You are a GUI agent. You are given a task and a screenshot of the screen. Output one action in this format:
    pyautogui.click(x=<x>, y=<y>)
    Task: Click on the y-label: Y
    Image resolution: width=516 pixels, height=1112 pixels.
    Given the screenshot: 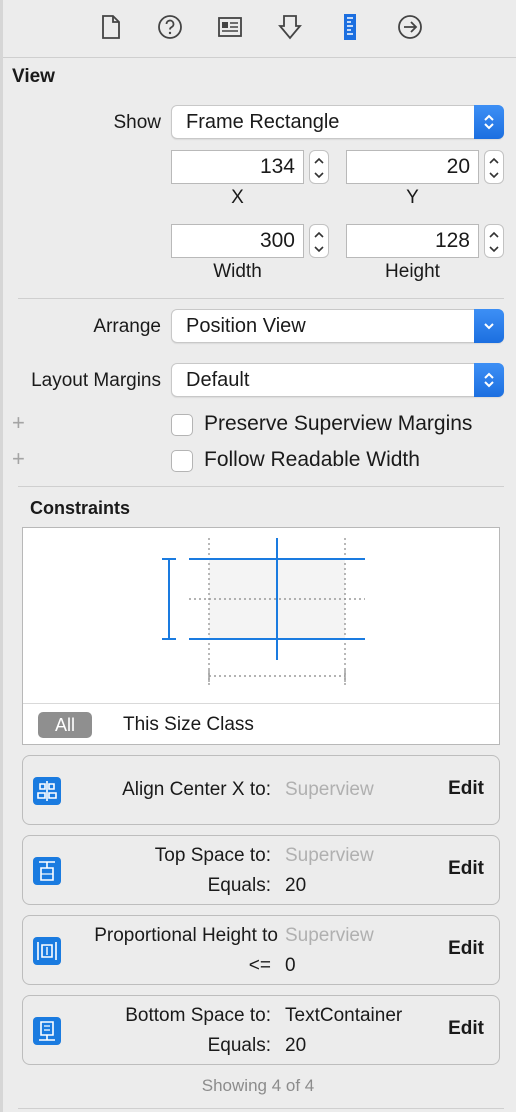 What is the action you would take?
    pyautogui.click(x=412, y=197)
    